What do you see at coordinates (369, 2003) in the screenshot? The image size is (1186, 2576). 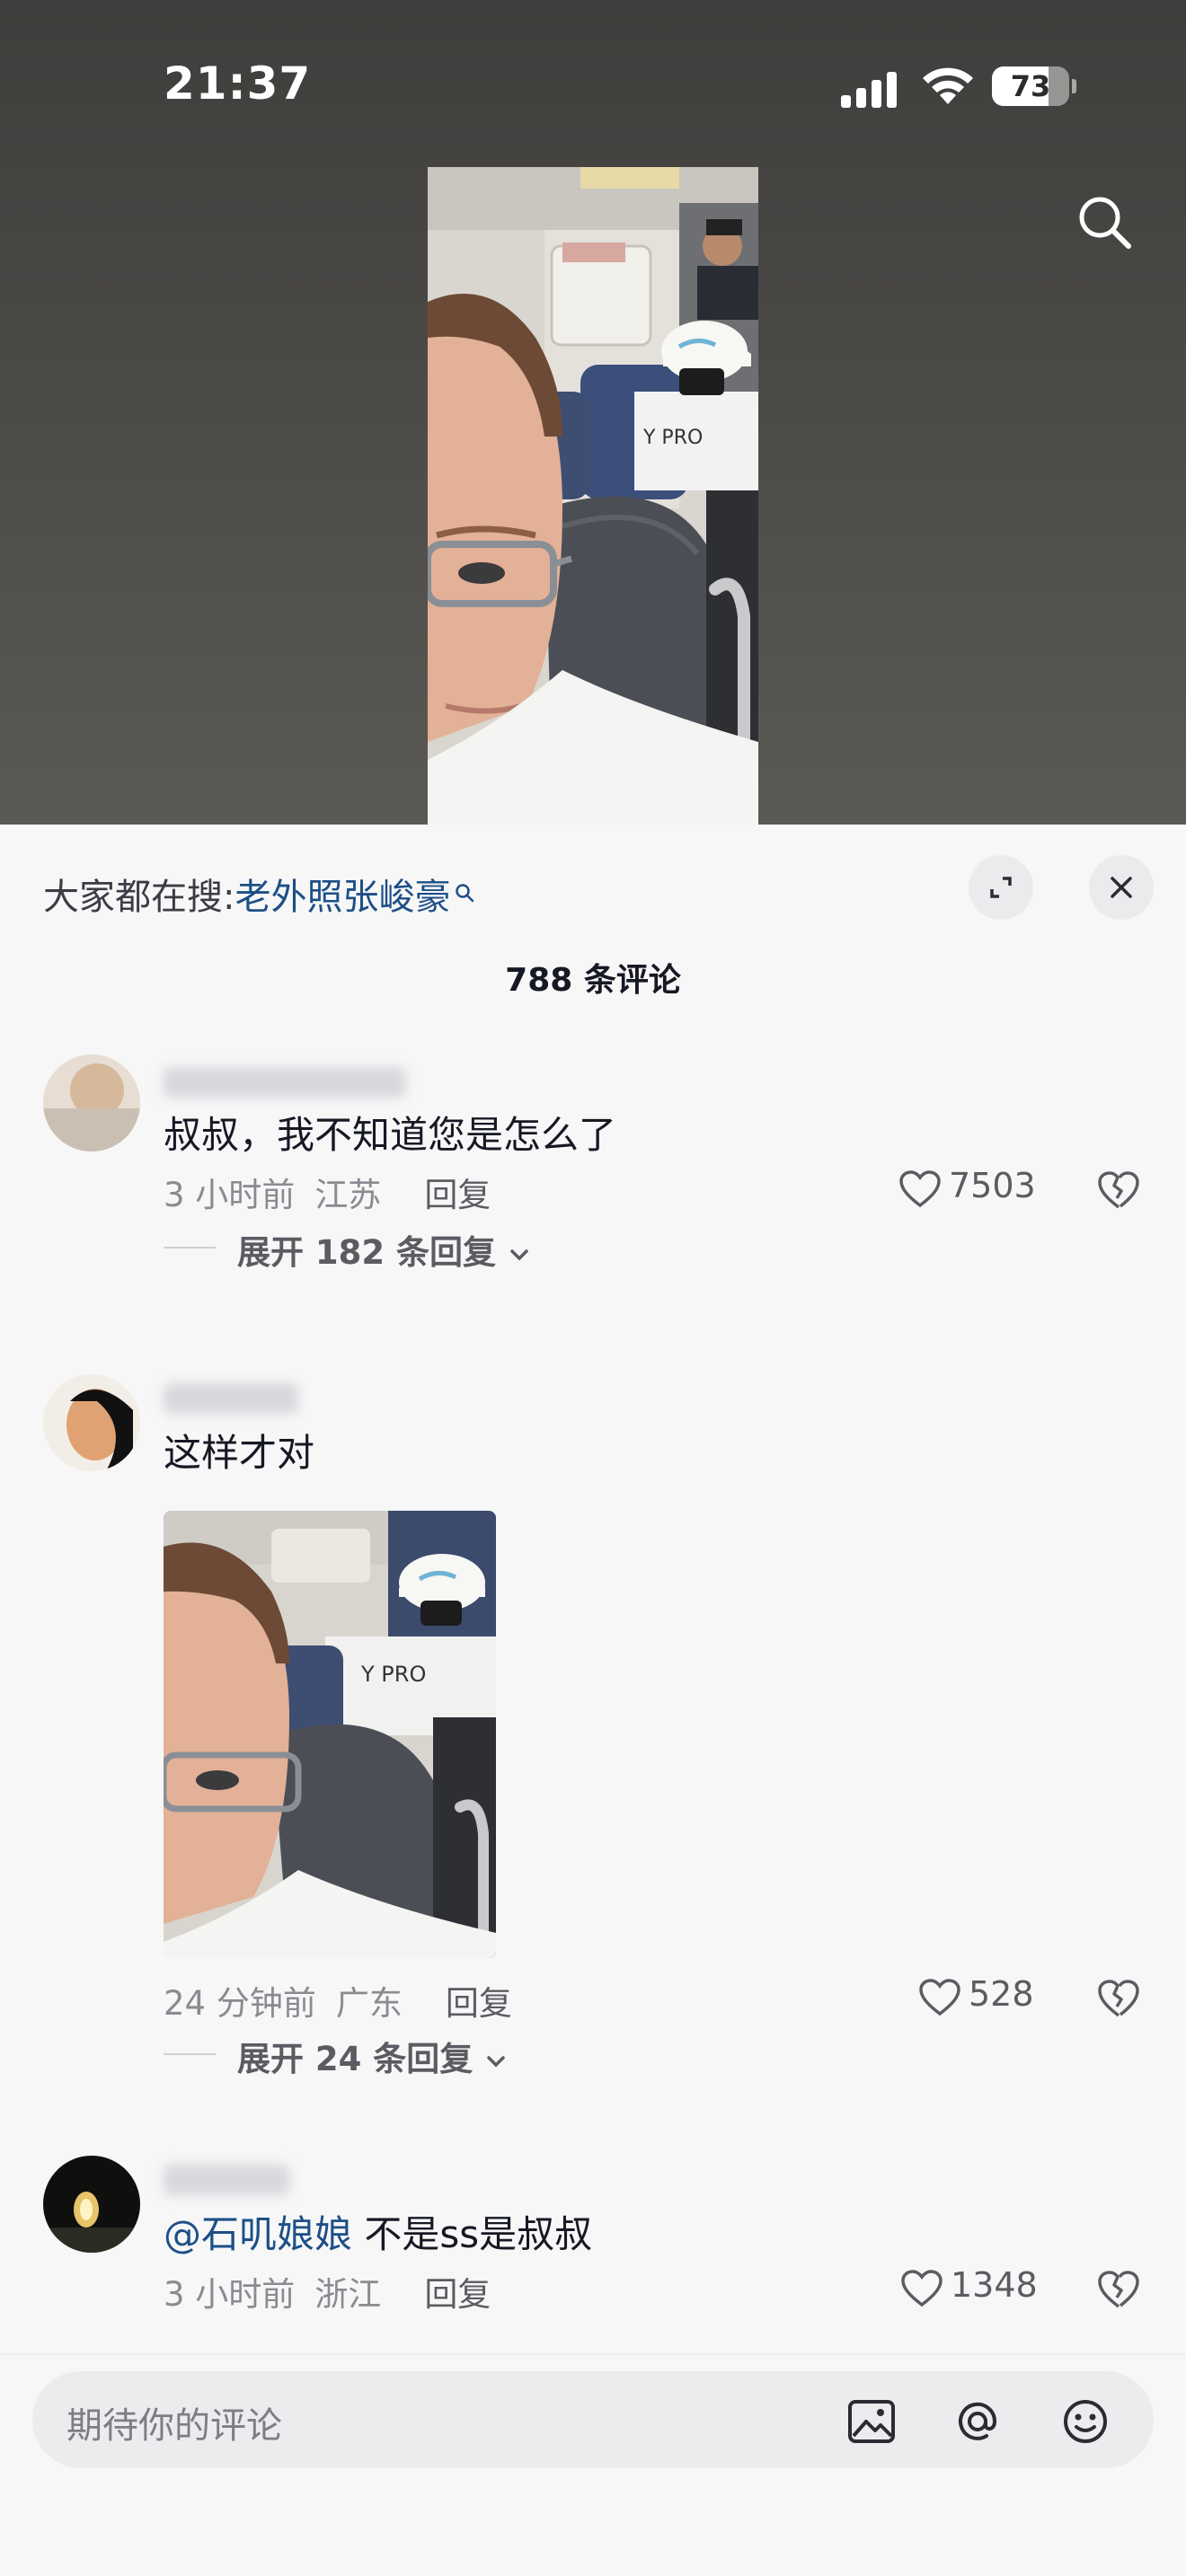 I see `comment-location: 广东` at bounding box center [369, 2003].